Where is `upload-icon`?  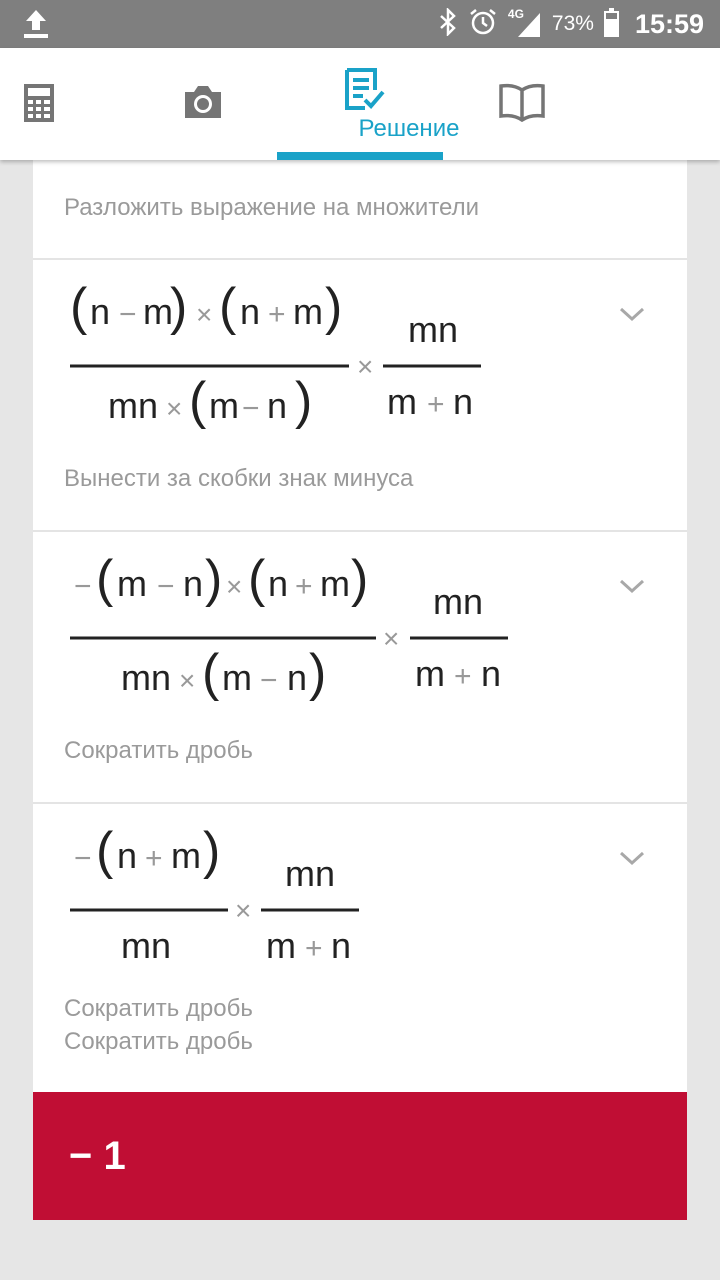 upload-icon is located at coordinates (36, 26).